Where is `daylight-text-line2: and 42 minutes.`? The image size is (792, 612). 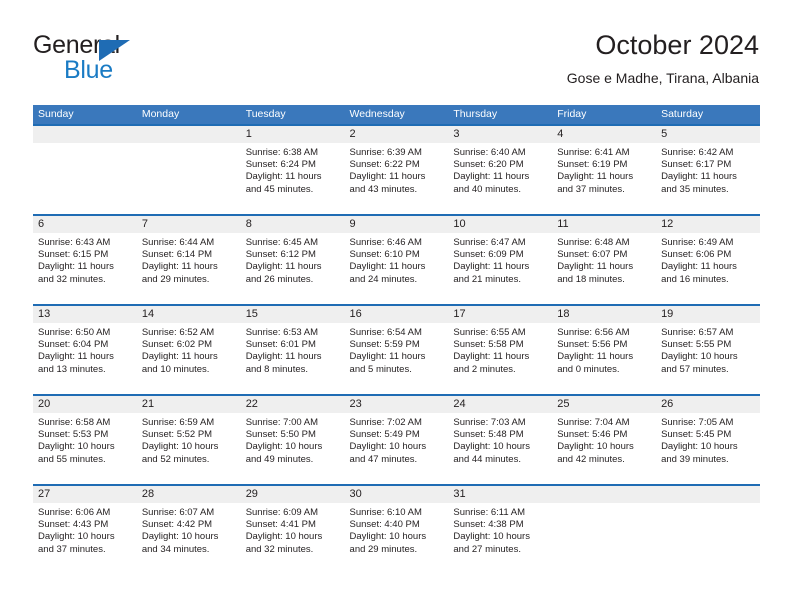
daylight-text-line2: and 42 minutes. is located at coordinates (591, 459).